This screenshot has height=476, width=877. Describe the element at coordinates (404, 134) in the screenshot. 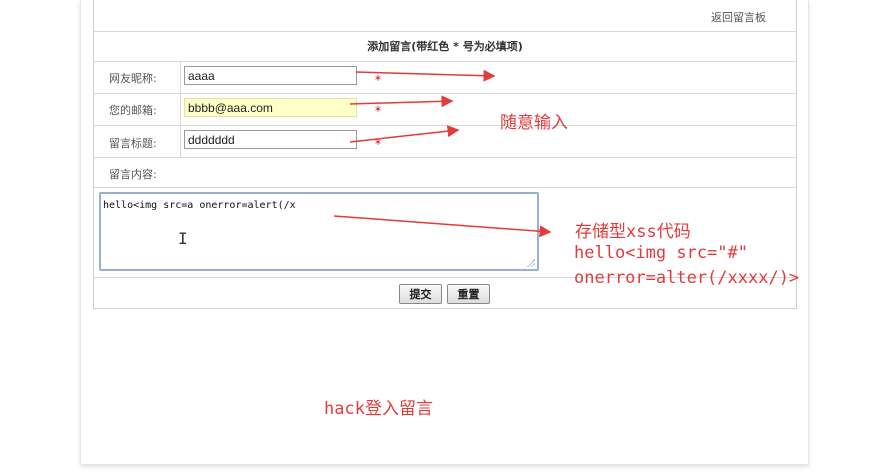

I see `arrow-subject` at that location.